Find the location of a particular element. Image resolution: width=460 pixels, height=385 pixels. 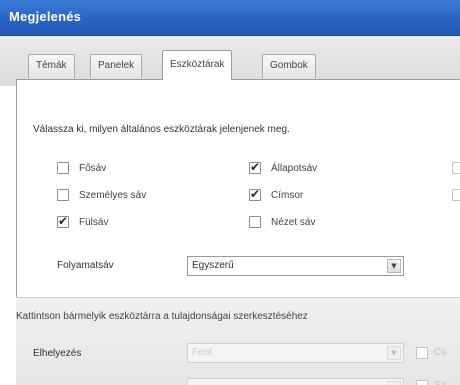

placement-option-checkbox is located at coordinates (422, 353).